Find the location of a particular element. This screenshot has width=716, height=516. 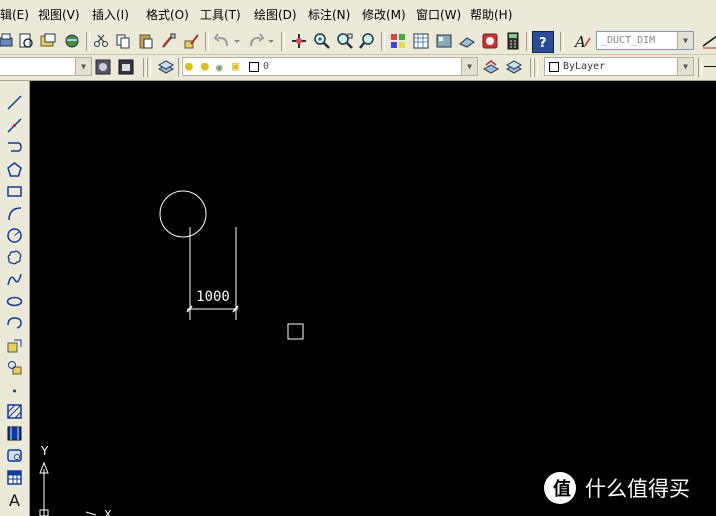

spline-icon is located at coordinates (14, 279).